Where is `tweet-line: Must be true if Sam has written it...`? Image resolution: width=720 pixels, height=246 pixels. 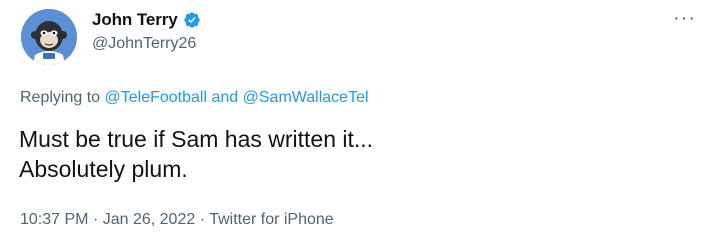
tweet-line: Must be true if Sam has written it... is located at coordinates (196, 139).